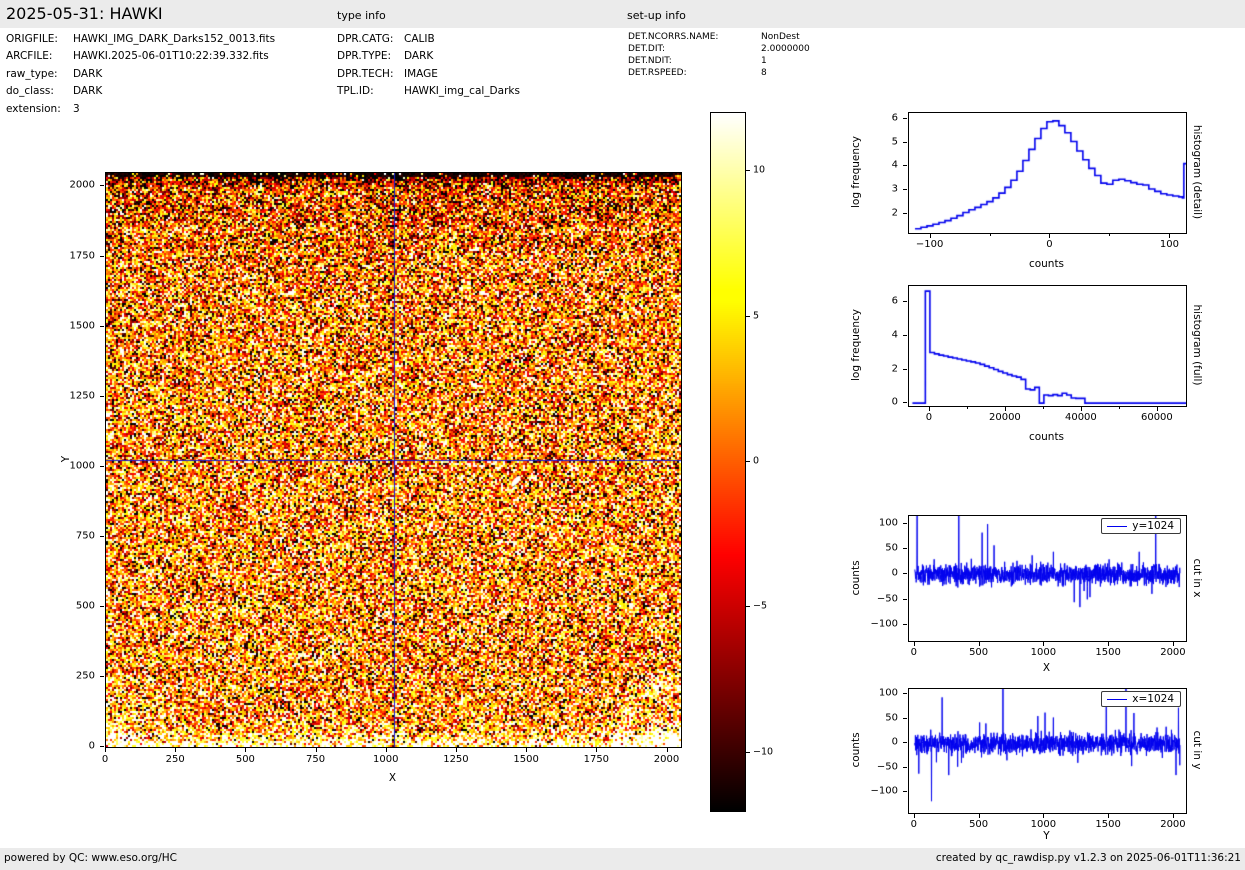 The width and height of the screenshot is (1245, 870). I want to click on info-value: 3, so click(76, 108).